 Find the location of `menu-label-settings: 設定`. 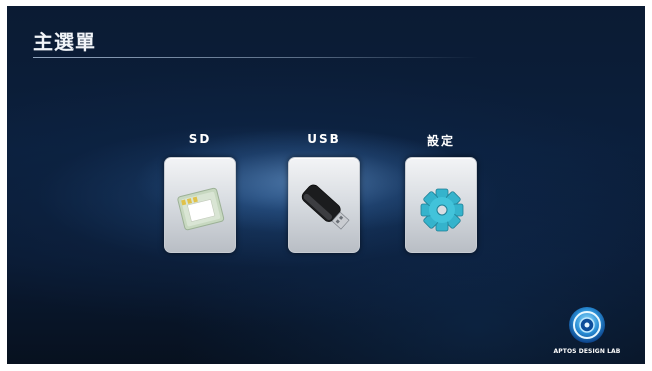

menu-label-settings: 設定 is located at coordinates (440, 141).